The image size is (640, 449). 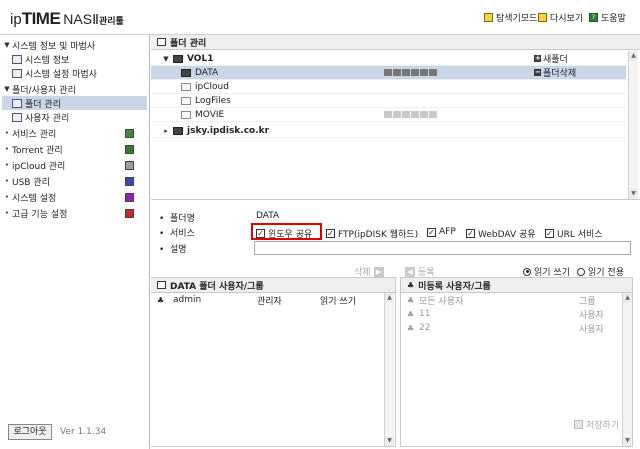 I want to click on system-settings-icon, so click(x=129, y=197).